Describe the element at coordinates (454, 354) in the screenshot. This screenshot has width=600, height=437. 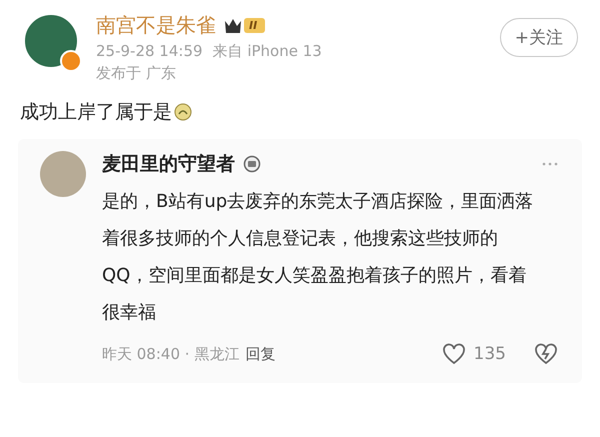
I see `heart-icon` at that location.